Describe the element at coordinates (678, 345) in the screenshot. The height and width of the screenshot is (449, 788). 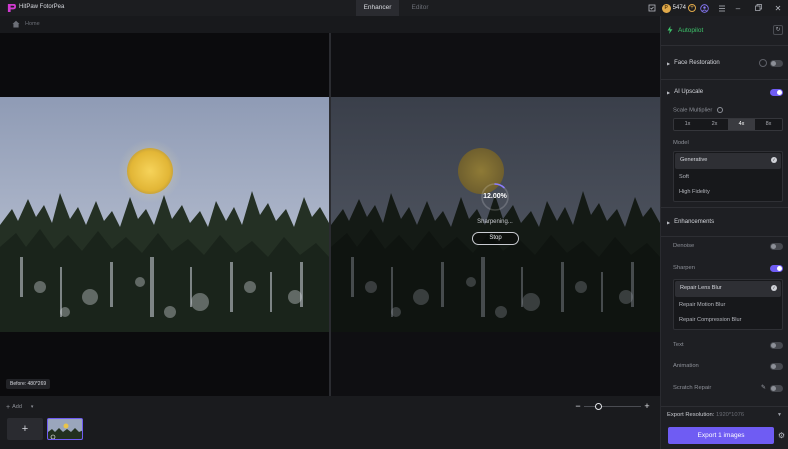
I see `text-label: Text` at that location.